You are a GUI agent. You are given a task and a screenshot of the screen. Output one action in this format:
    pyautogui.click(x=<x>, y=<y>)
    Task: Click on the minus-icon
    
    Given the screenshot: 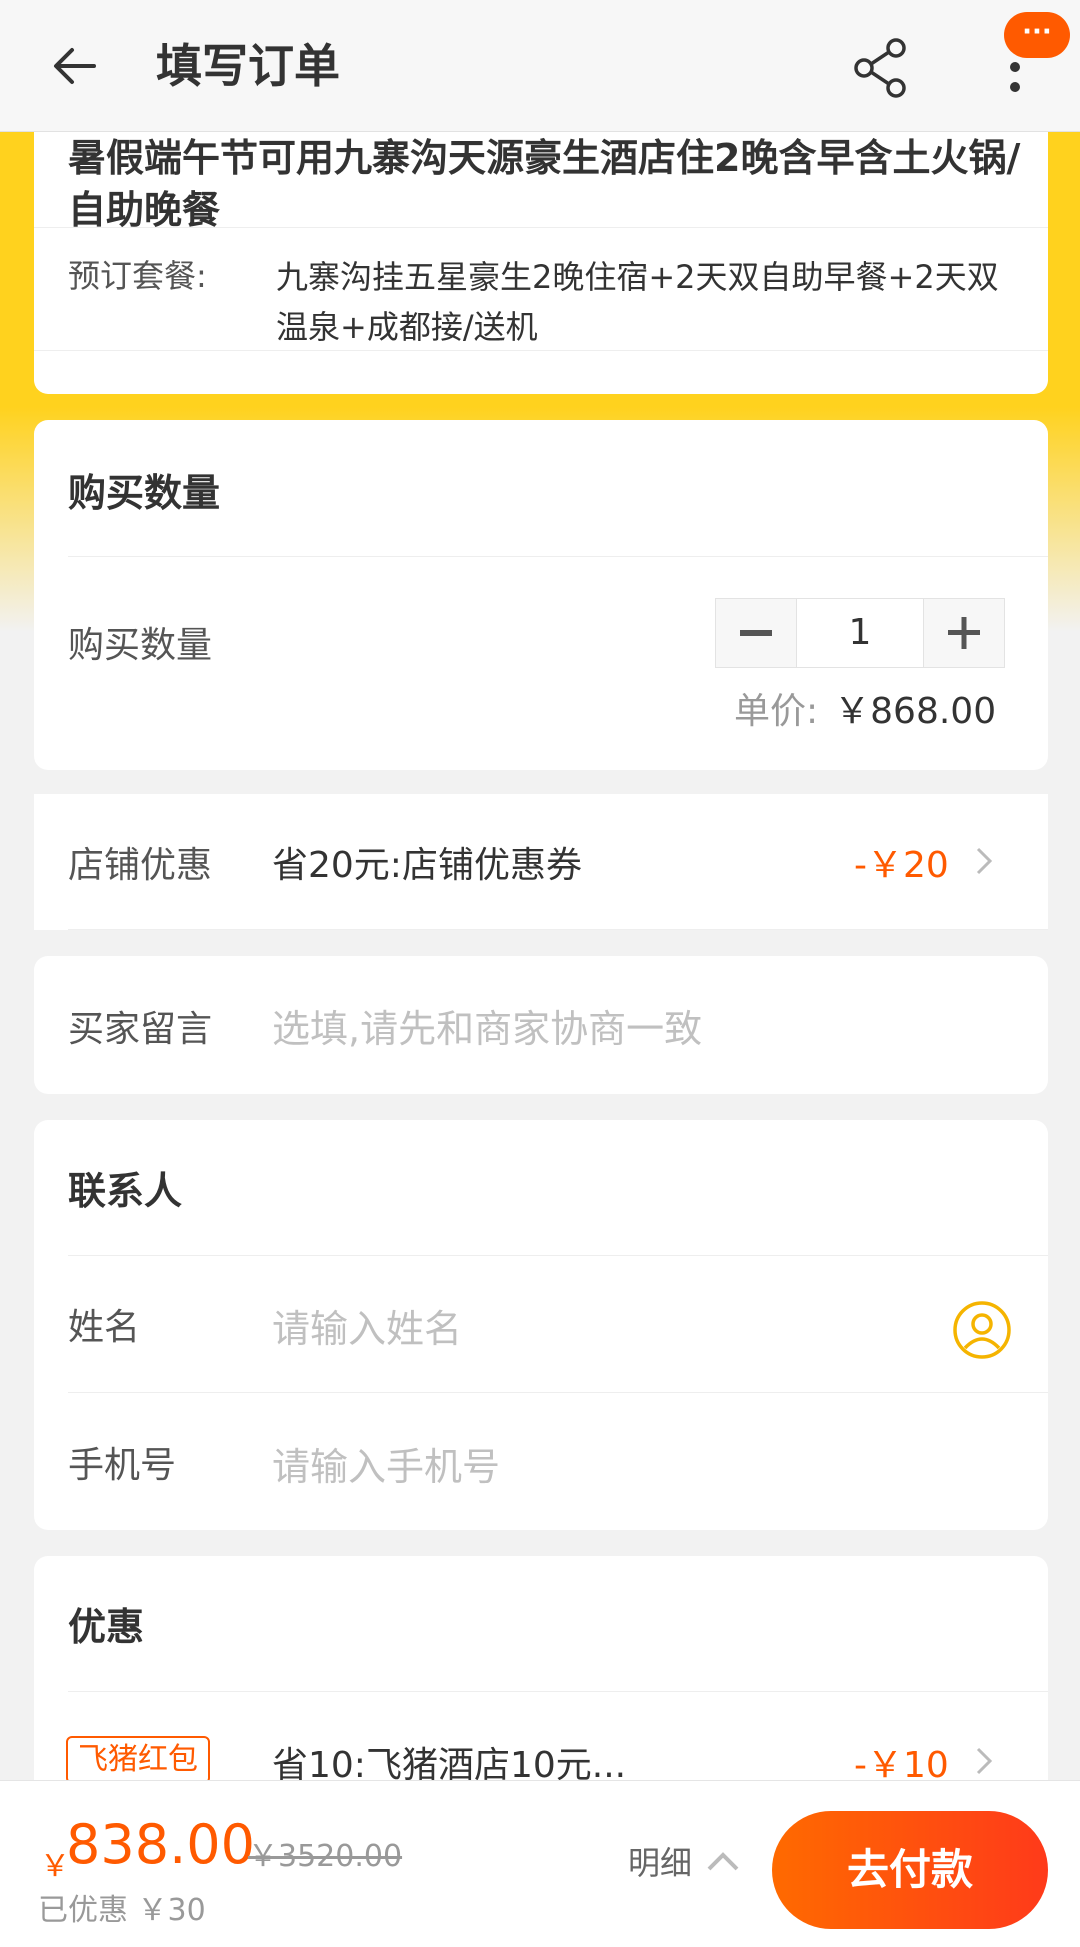 What is the action you would take?
    pyautogui.click(x=756, y=633)
    